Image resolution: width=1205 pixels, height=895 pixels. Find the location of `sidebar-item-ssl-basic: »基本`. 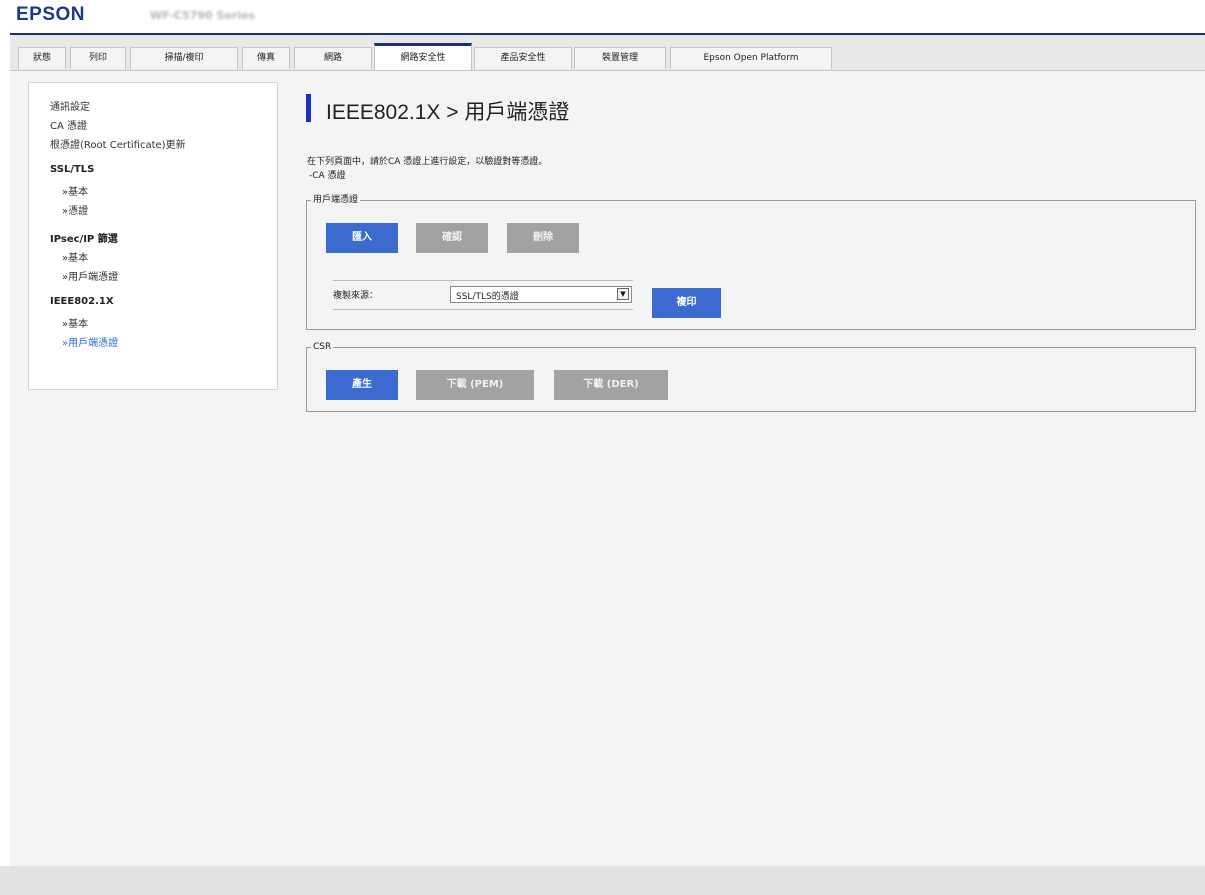

sidebar-item-ssl-basic: »基本 is located at coordinates (75, 190).